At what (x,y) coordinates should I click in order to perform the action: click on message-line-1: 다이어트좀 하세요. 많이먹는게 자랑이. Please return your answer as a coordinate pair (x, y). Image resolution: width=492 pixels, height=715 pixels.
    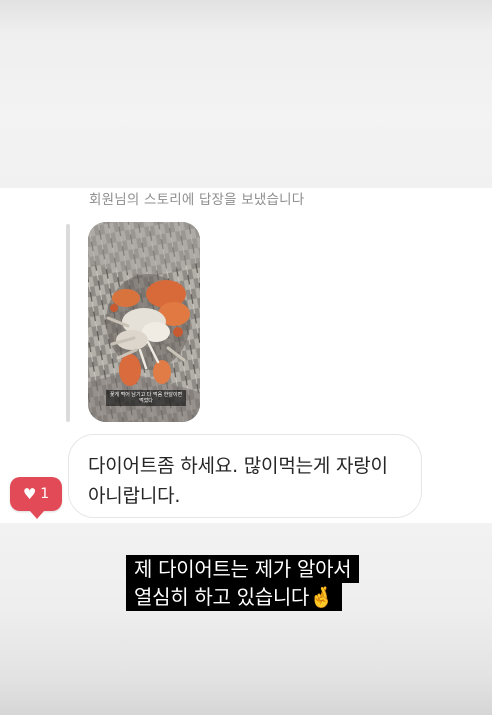
    Looking at the image, I should click on (238, 466).